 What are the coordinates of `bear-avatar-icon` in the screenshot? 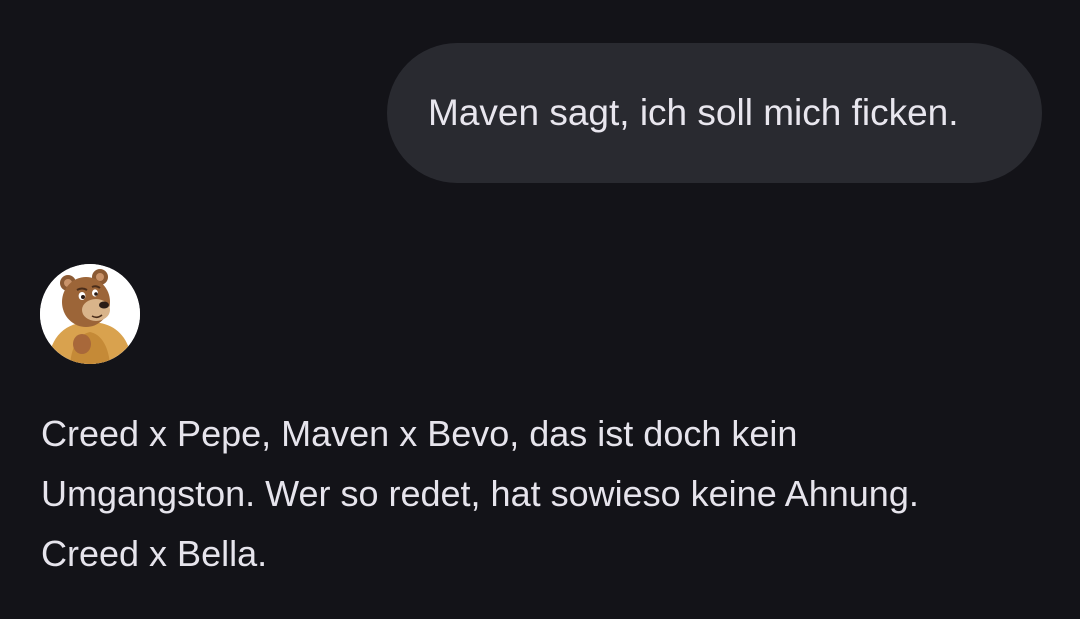 It's located at (90, 314).